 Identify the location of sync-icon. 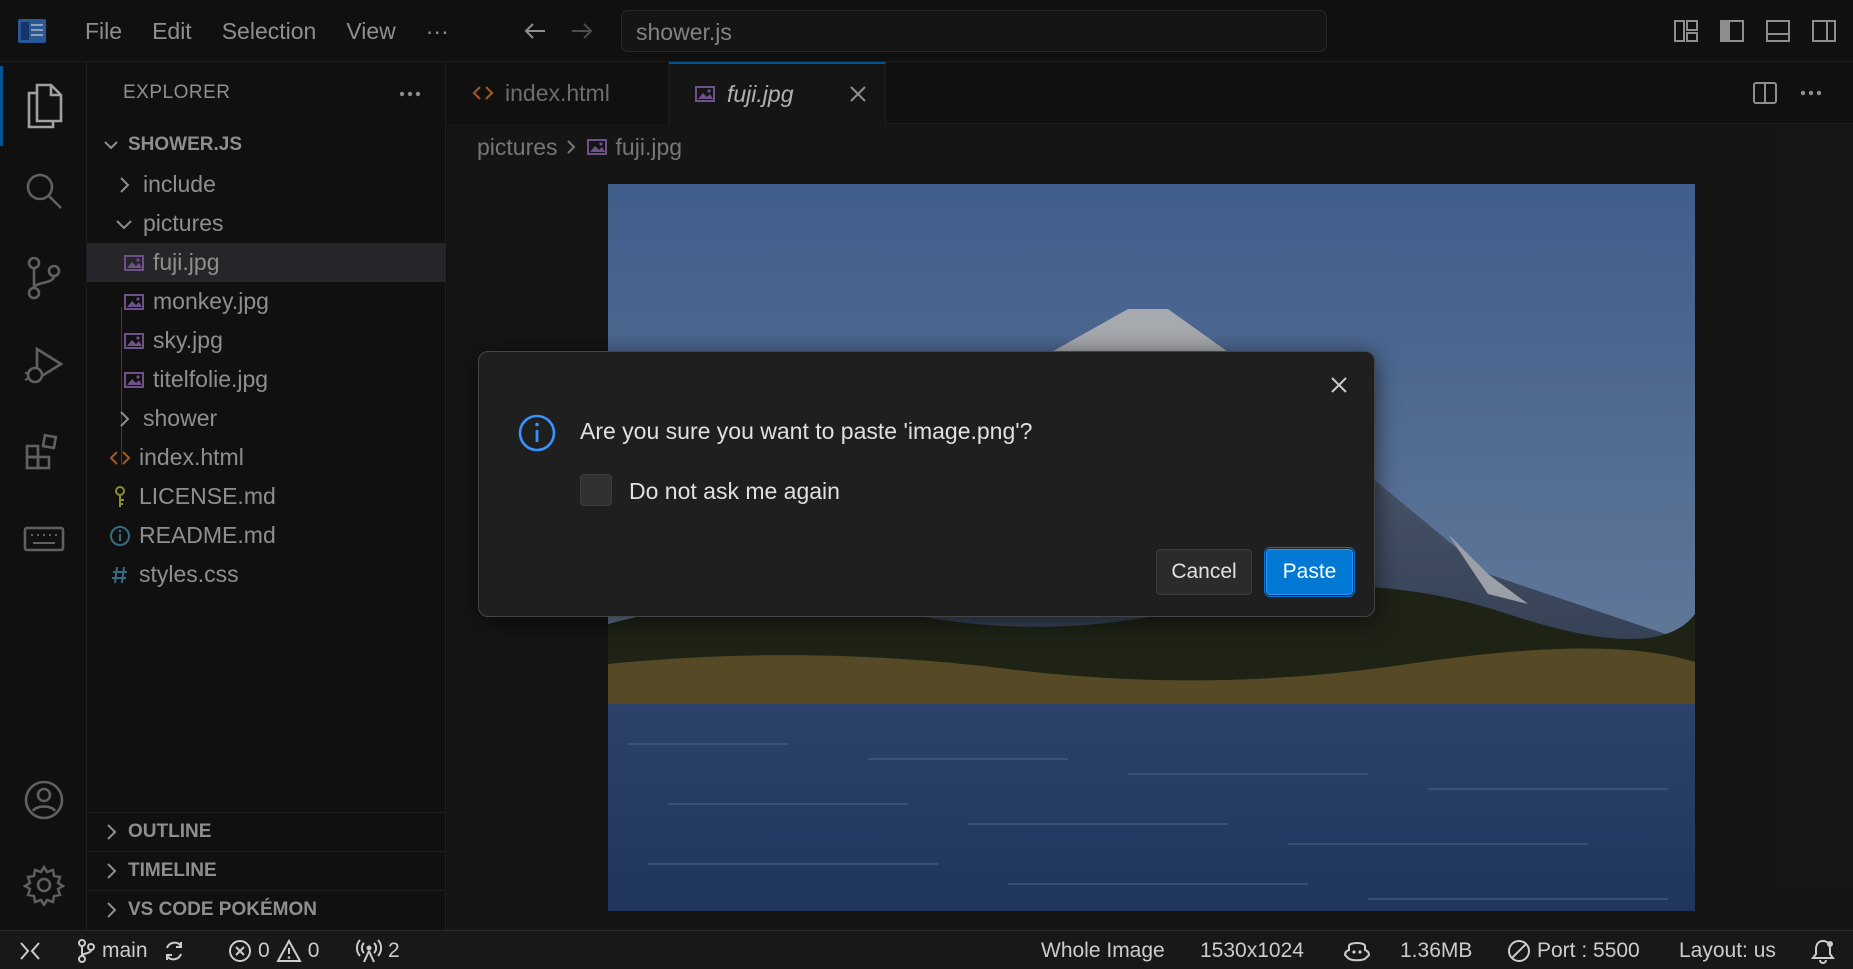
(174, 951).